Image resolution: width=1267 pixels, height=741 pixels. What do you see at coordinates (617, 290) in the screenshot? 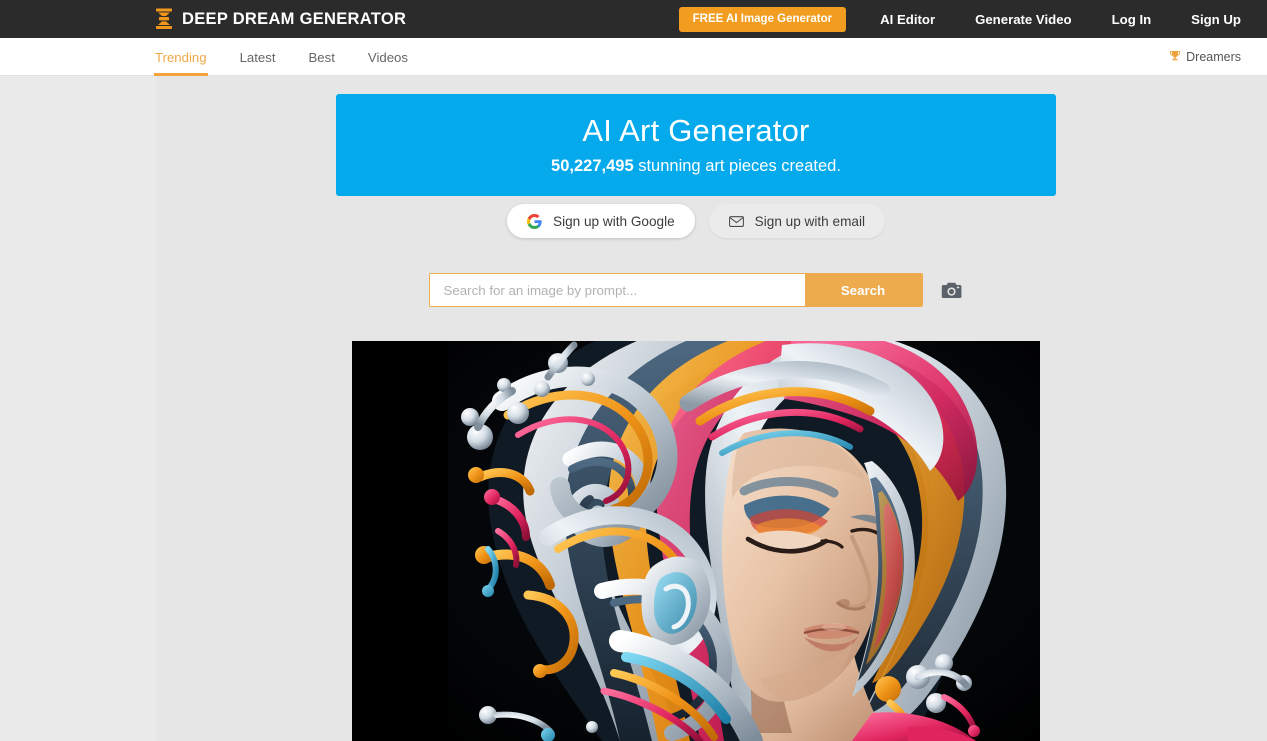
I see `search-input` at bounding box center [617, 290].